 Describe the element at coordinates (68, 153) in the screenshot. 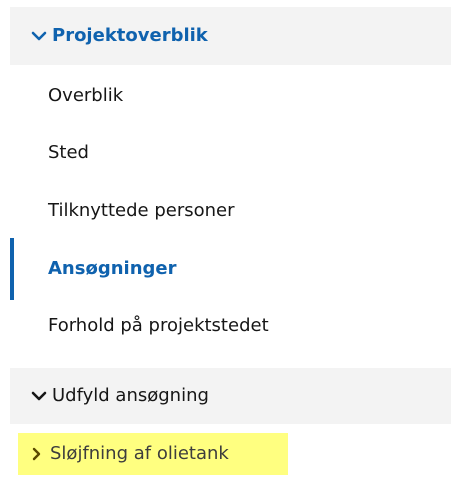

I see `nav-item-sted: Sted` at that location.